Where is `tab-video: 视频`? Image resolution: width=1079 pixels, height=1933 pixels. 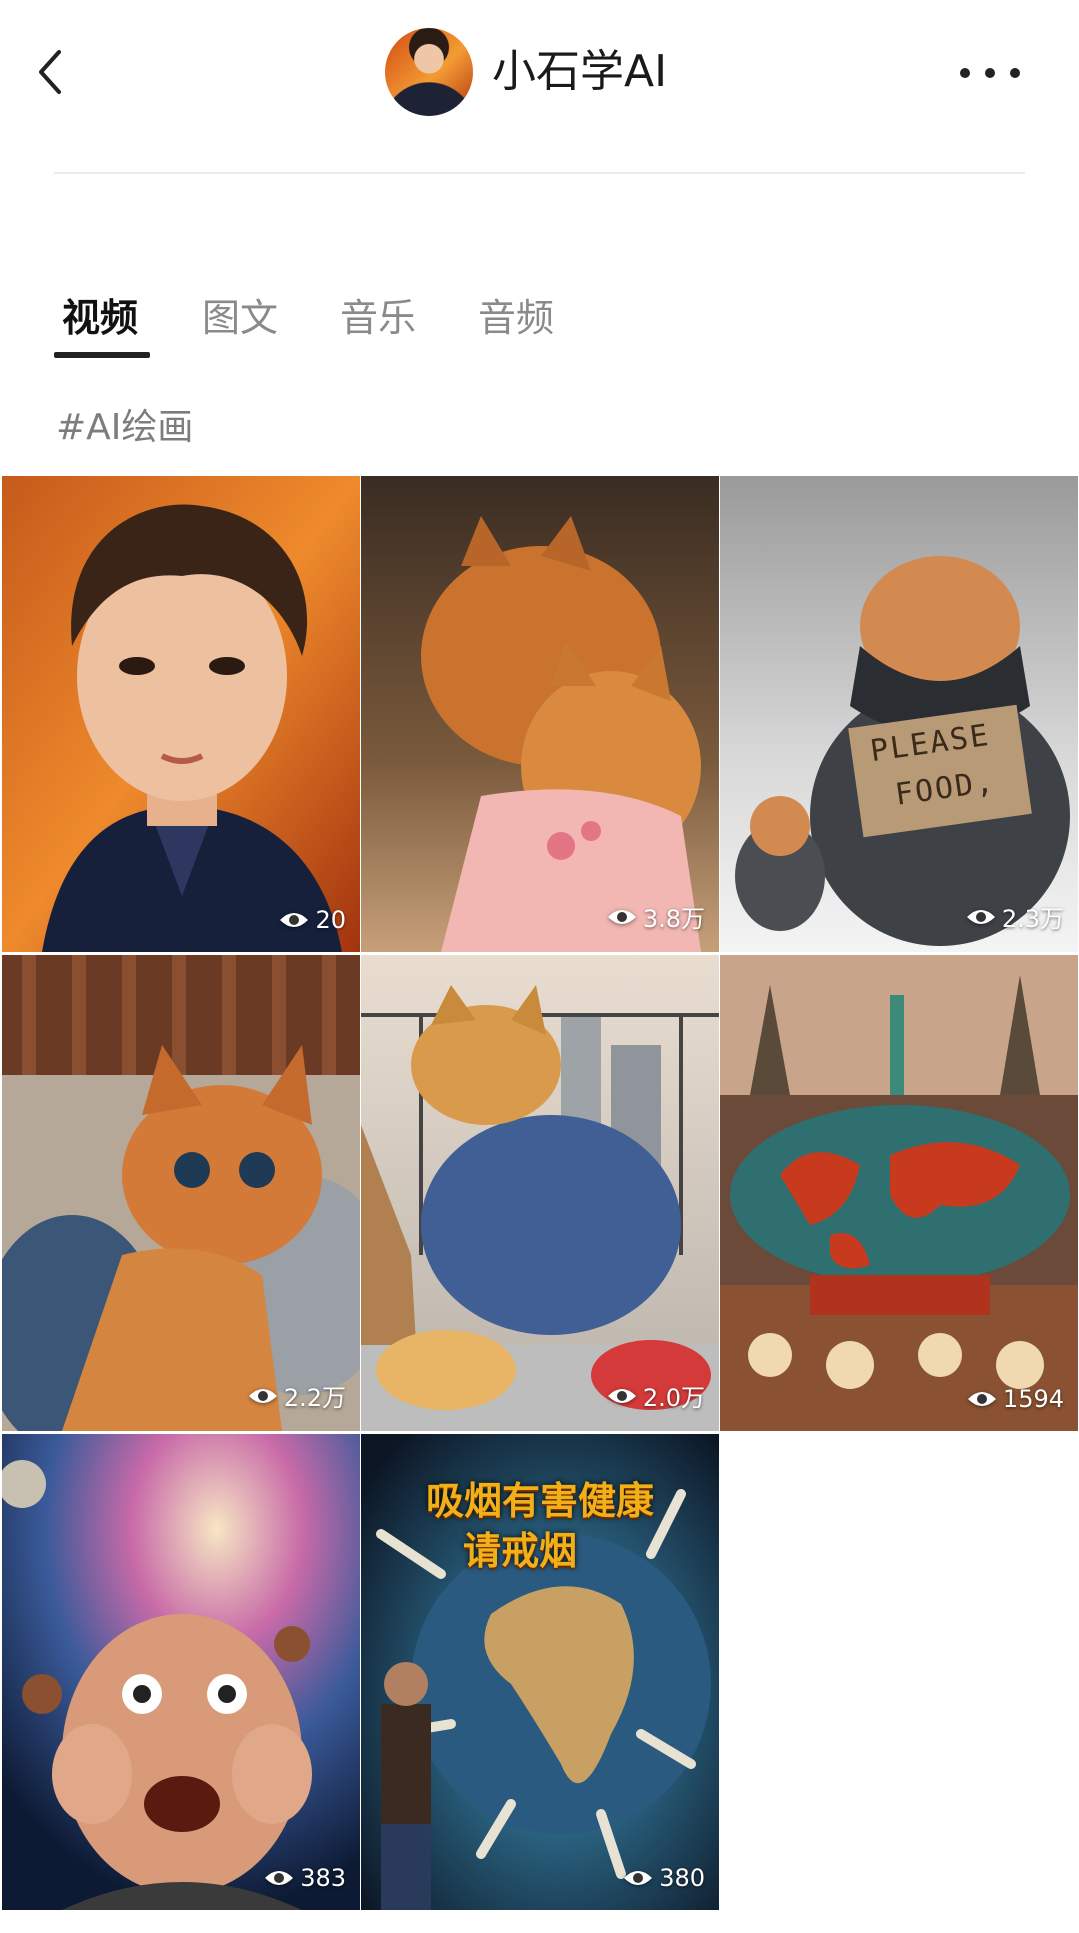
tab-video: 视频 is located at coordinates (100, 318).